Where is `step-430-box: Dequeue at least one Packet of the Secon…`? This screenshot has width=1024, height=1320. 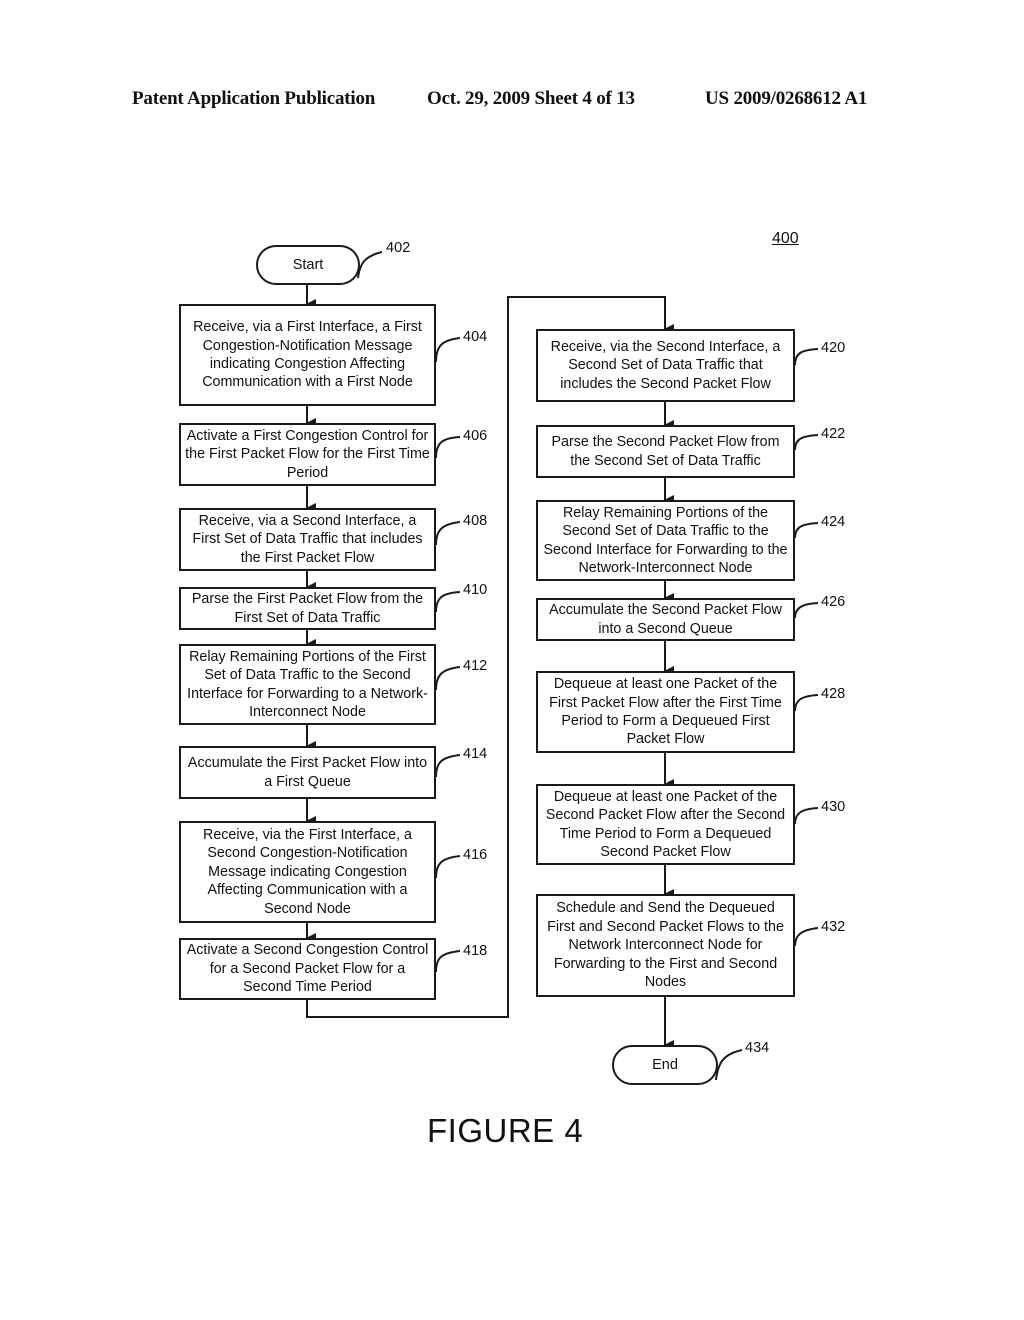 step-430-box: Dequeue at least one Packet of the Secon… is located at coordinates (665, 824).